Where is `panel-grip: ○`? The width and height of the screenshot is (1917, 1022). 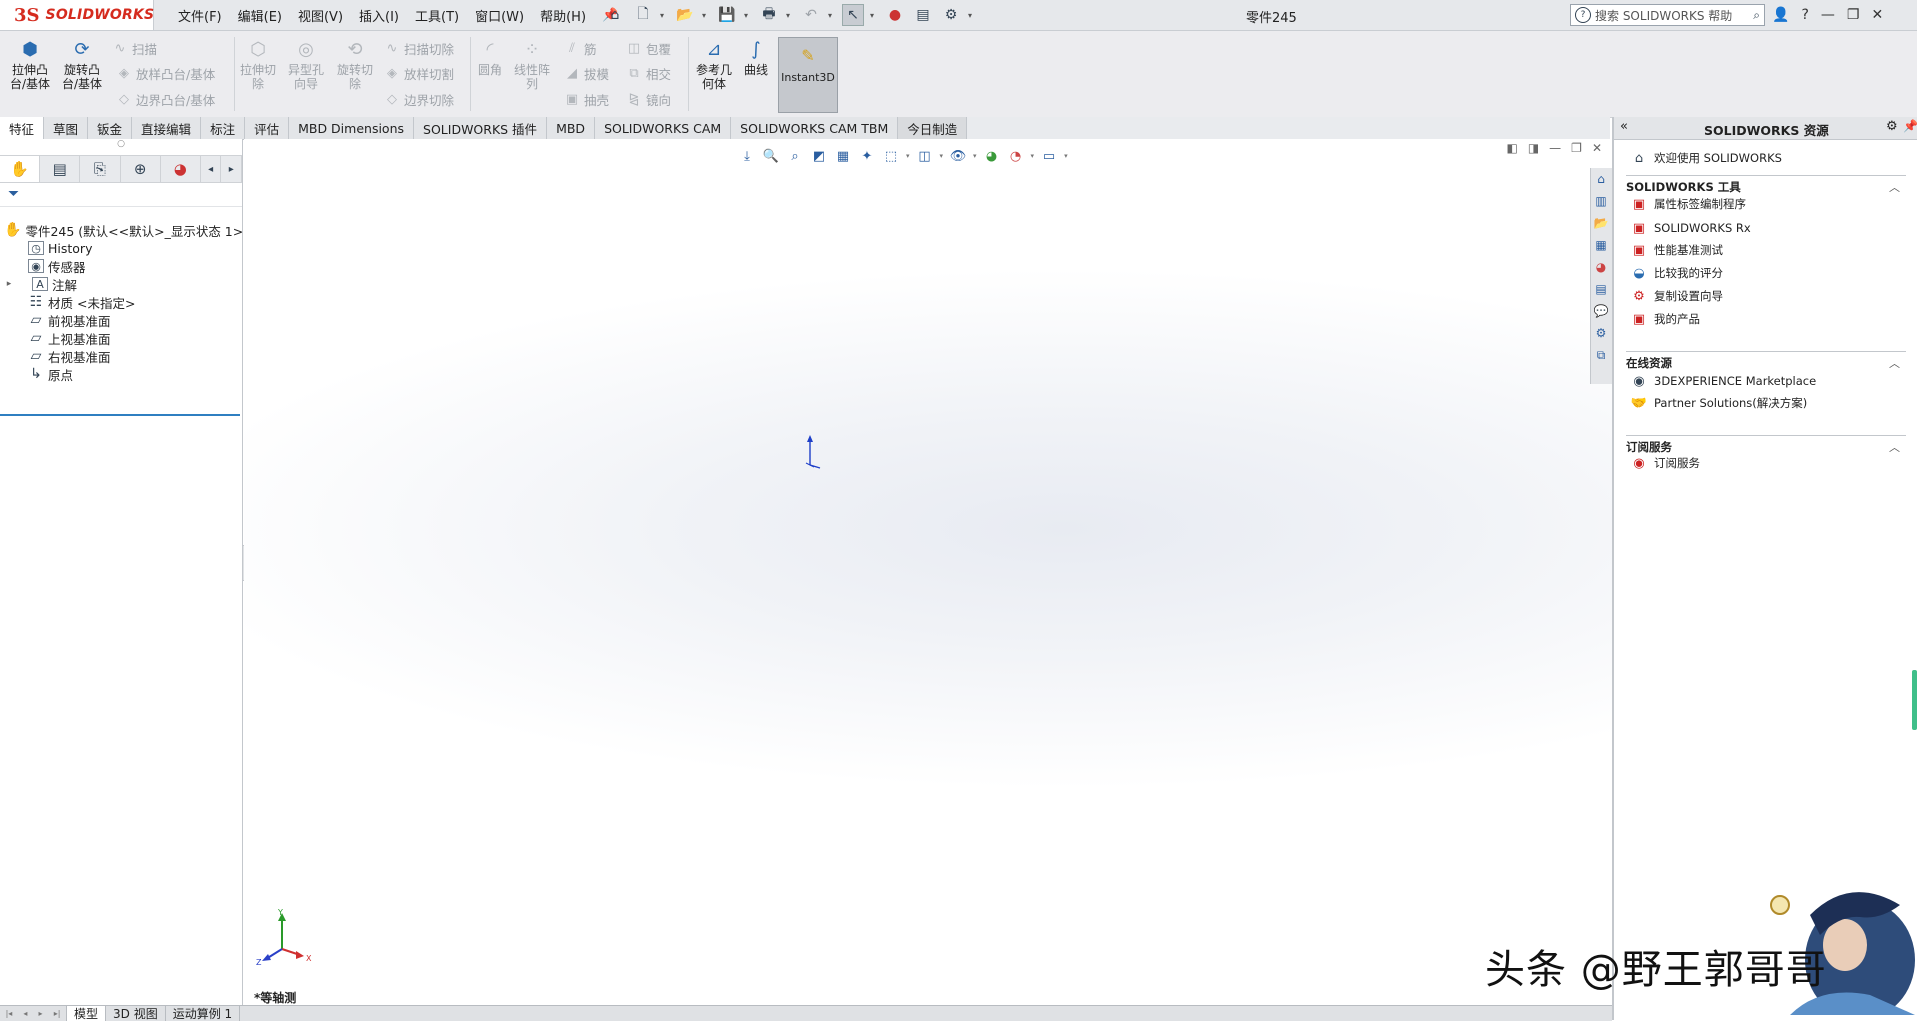
panel-grip: ○ is located at coordinates (121, 147).